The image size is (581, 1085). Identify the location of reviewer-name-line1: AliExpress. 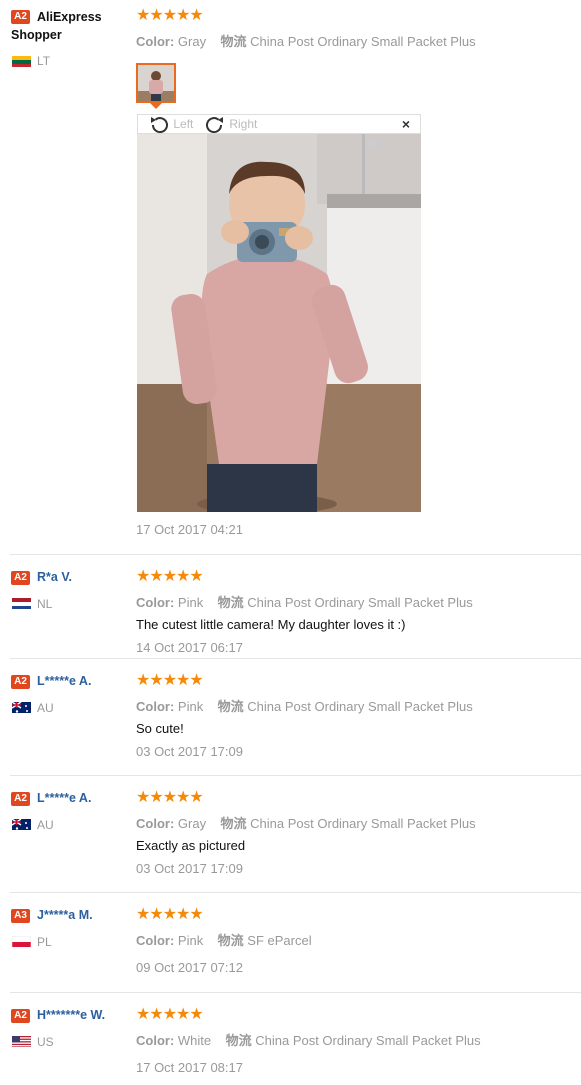
(69, 17).